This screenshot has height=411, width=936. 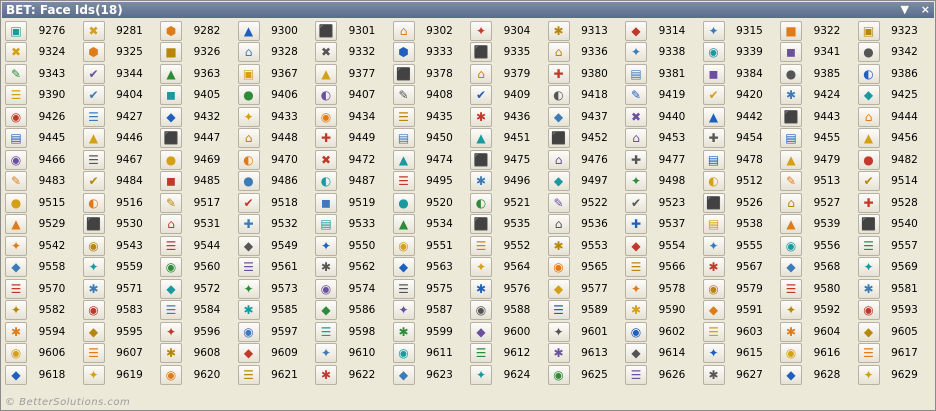 I want to click on window-titlebar: BET: Face Ids(18) ▼ ×, so click(x=468, y=10).